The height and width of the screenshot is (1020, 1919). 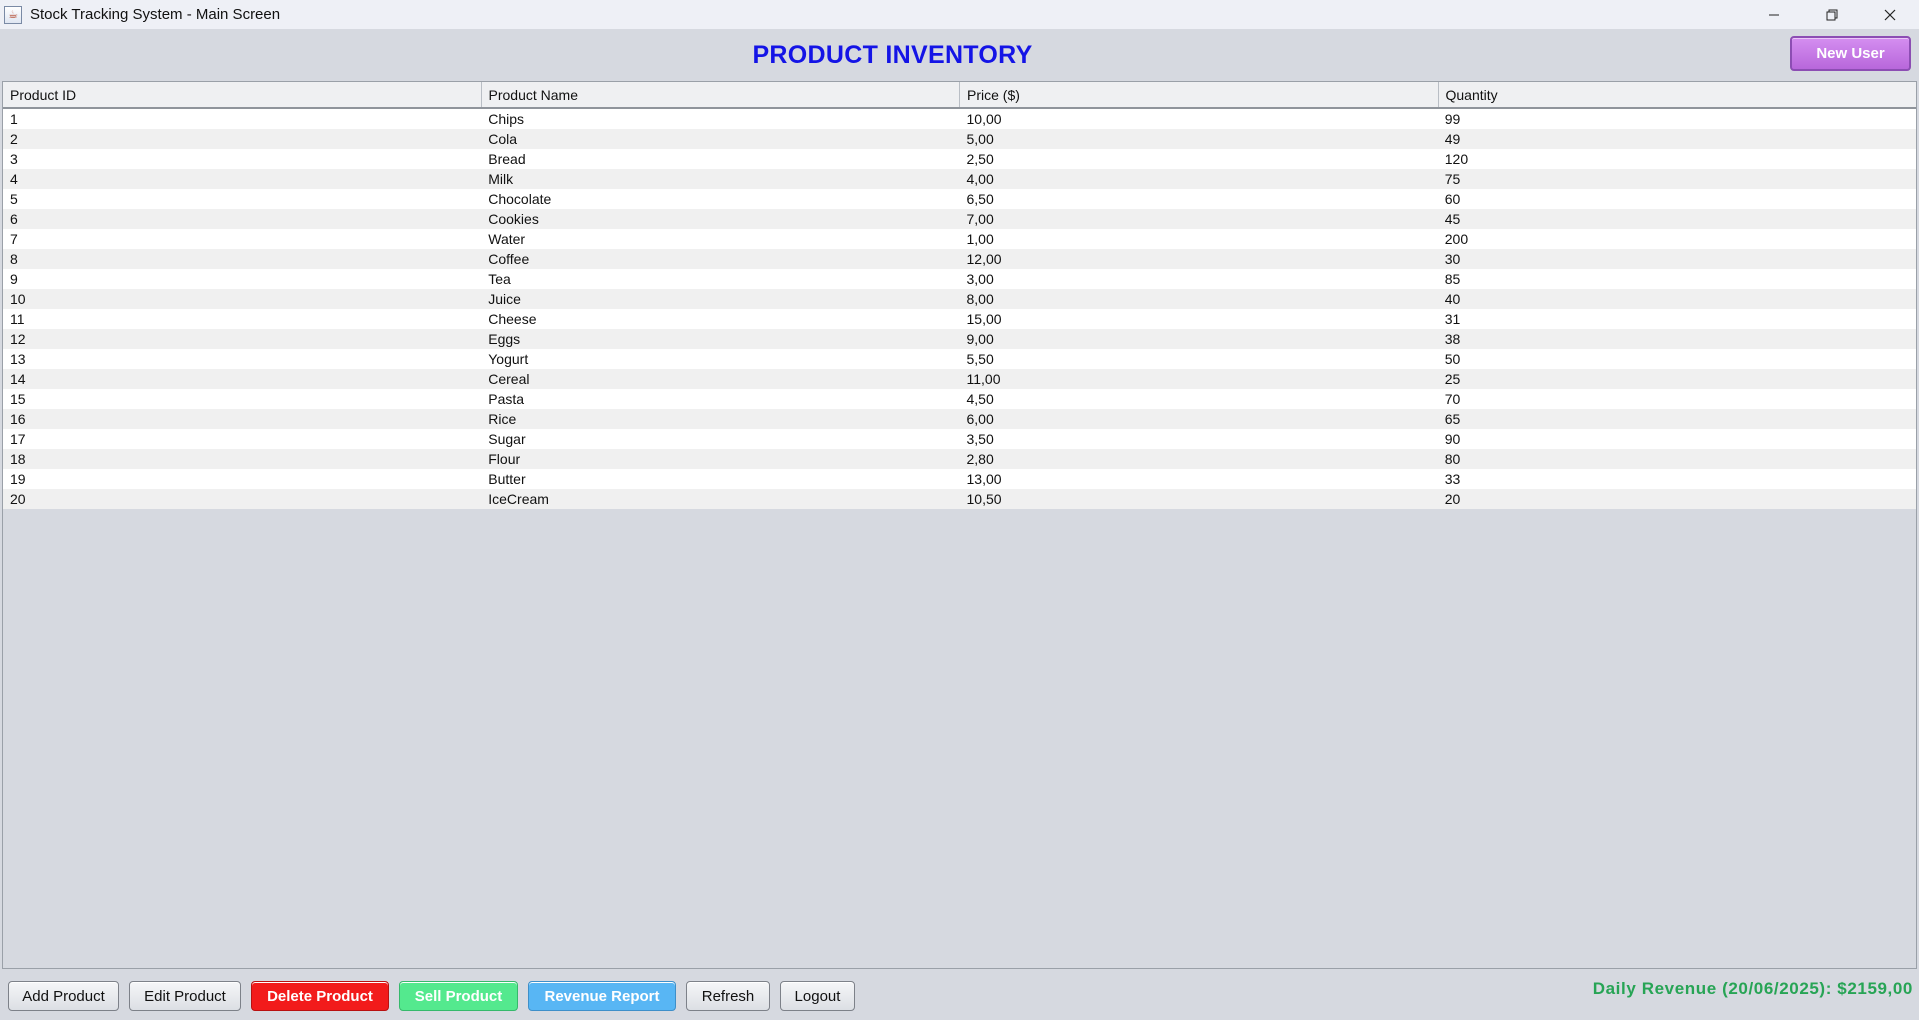 What do you see at coordinates (959, 459) in the screenshot?
I see `table-row: 18 Flour 2,80 80` at bounding box center [959, 459].